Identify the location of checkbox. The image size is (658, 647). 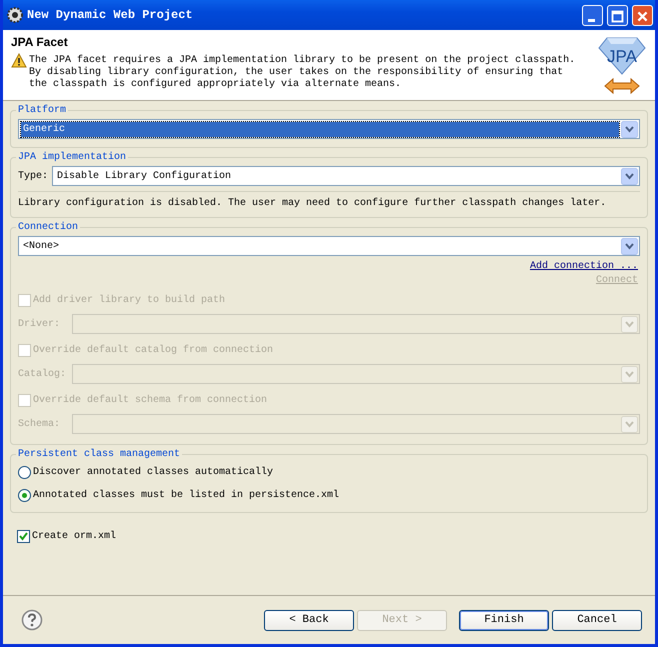
(23, 536).